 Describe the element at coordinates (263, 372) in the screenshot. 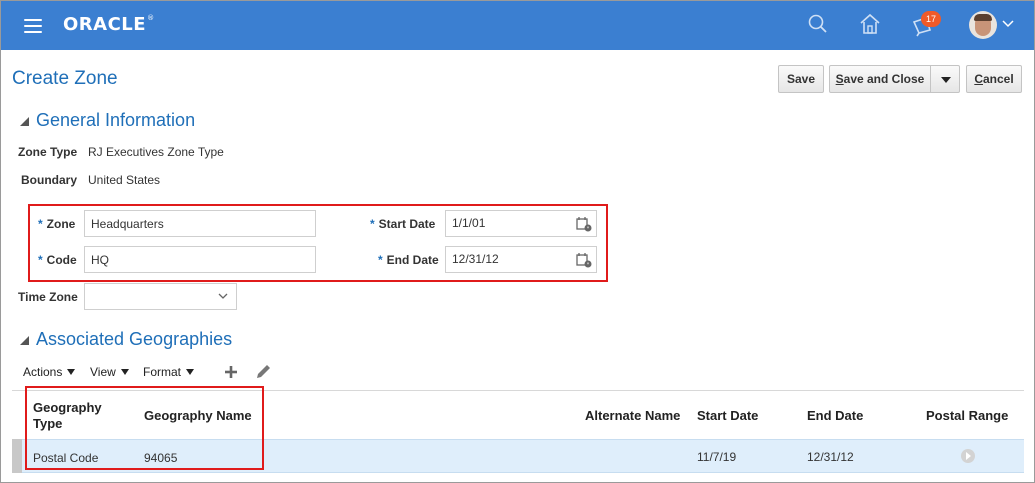

I see `edit-icon` at that location.